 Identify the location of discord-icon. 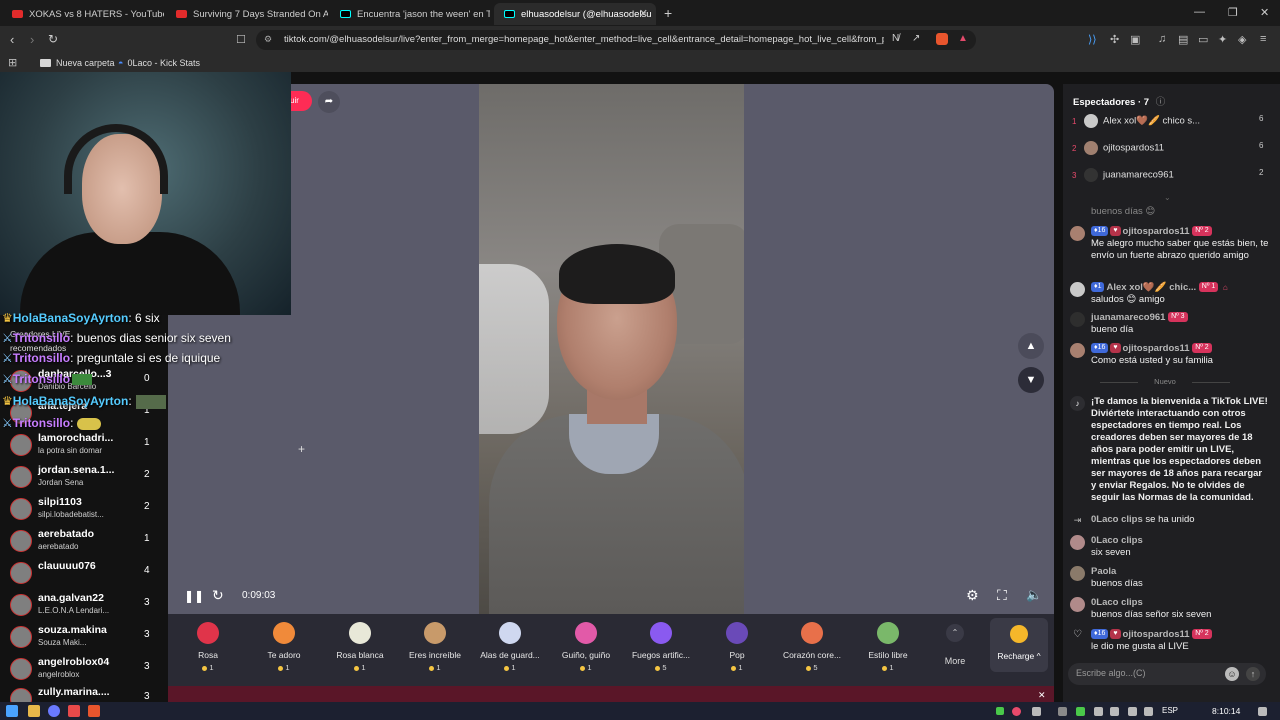
(54, 711).